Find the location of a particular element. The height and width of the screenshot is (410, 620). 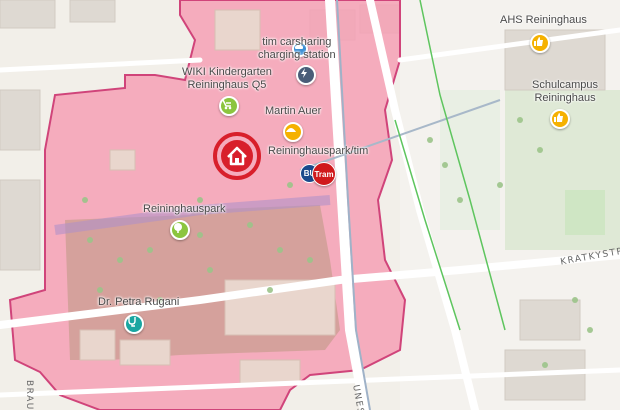

home-icon is located at coordinates (237, 156).